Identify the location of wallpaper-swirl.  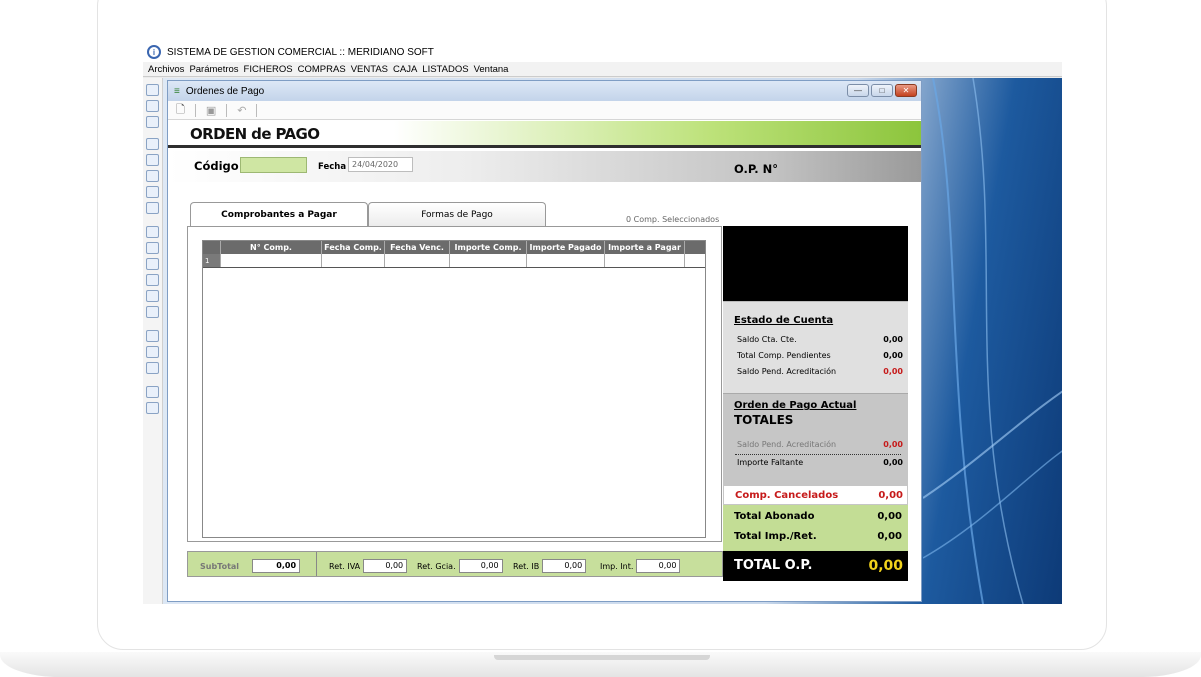
(992, 341).